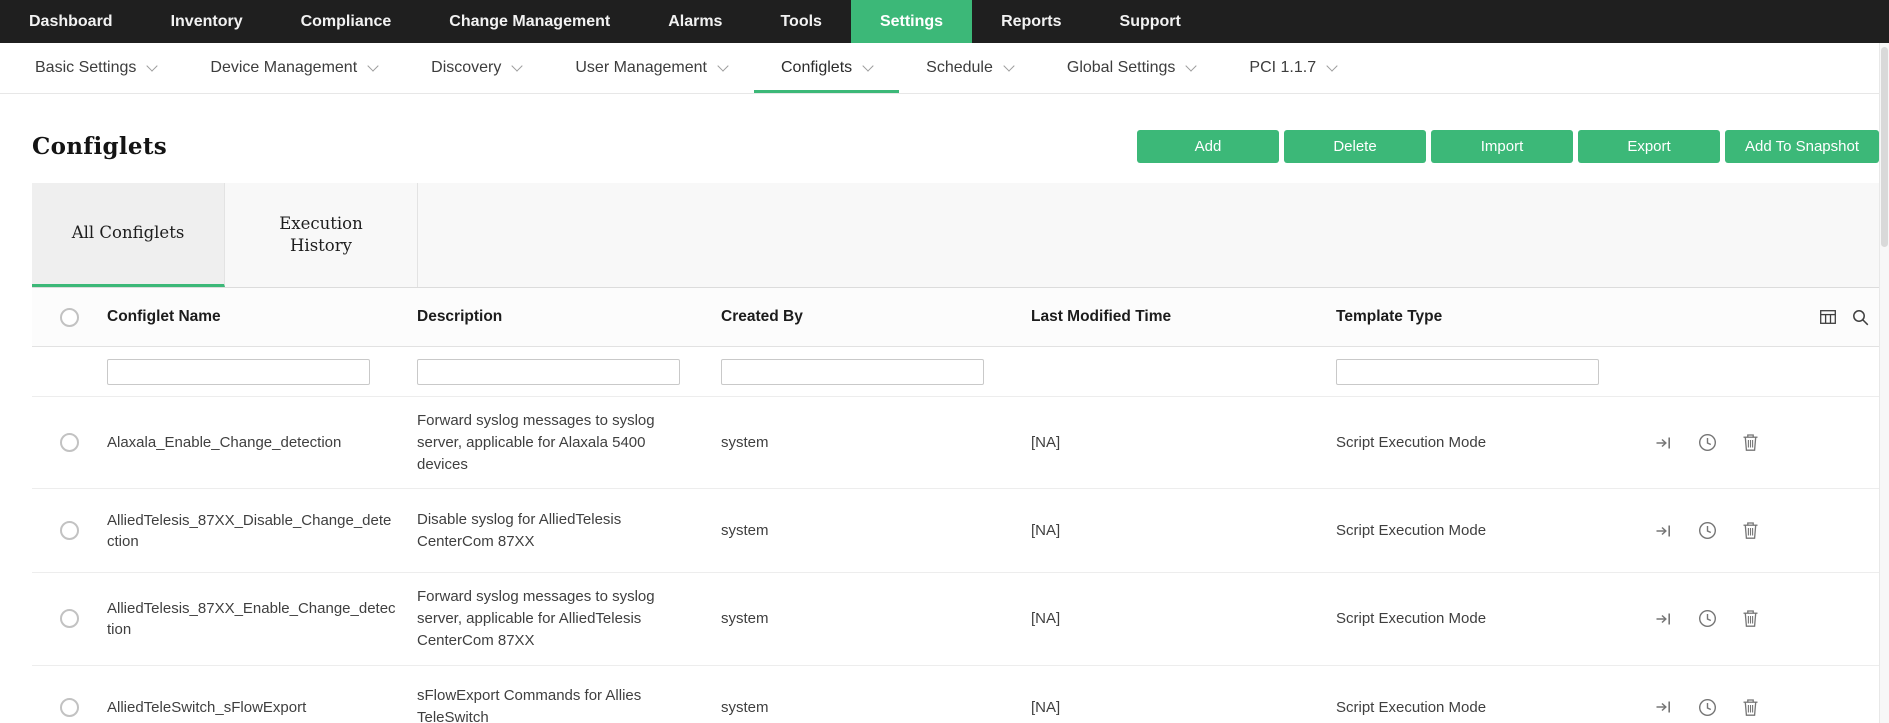 The width and height of the screenshot is (1889, 723). I want to click on column-header-created-by: Created By, so click(762, 316).